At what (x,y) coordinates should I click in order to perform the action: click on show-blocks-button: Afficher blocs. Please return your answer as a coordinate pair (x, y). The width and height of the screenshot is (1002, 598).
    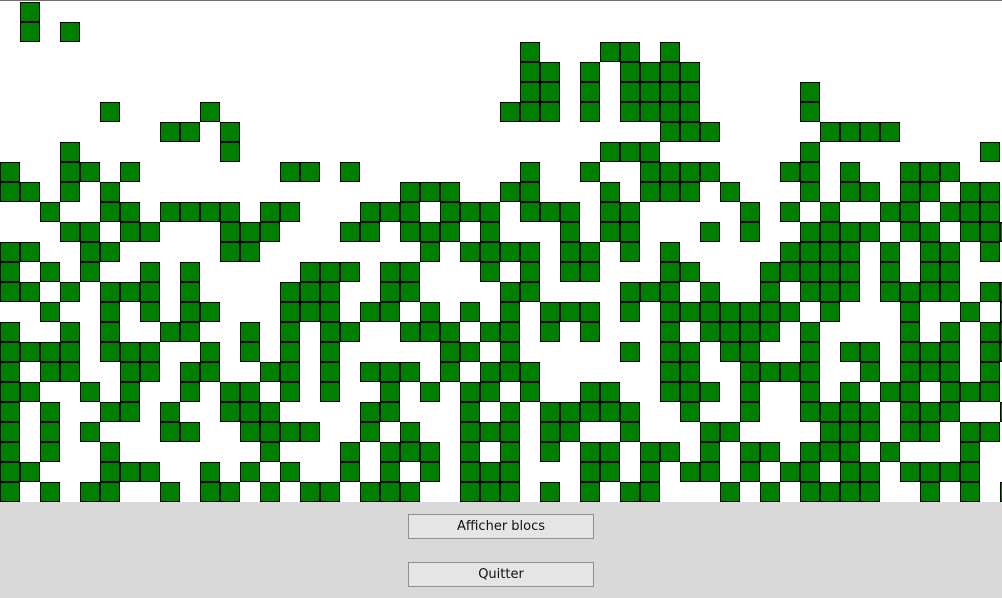
    Looking at the image, I should click on (501, 526).